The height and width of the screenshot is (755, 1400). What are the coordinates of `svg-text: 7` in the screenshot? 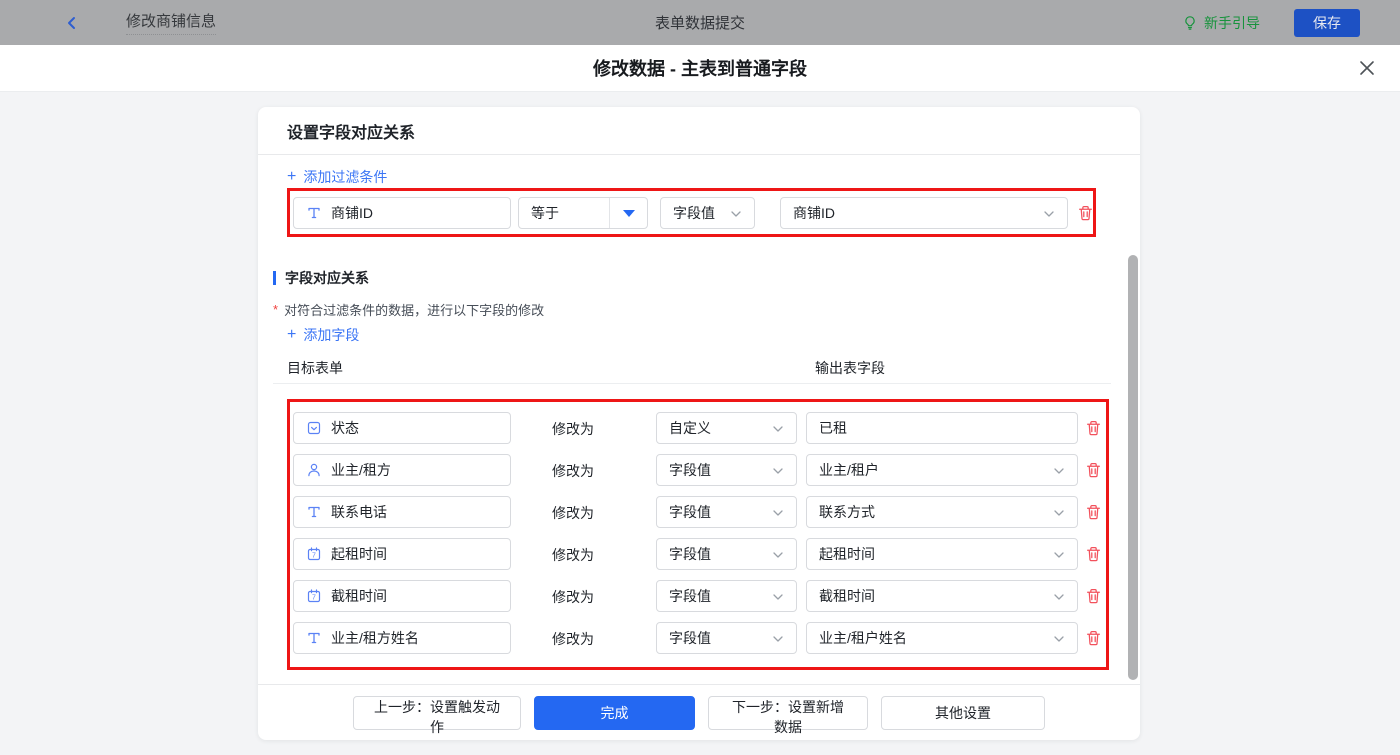 It's located at (314, 598).